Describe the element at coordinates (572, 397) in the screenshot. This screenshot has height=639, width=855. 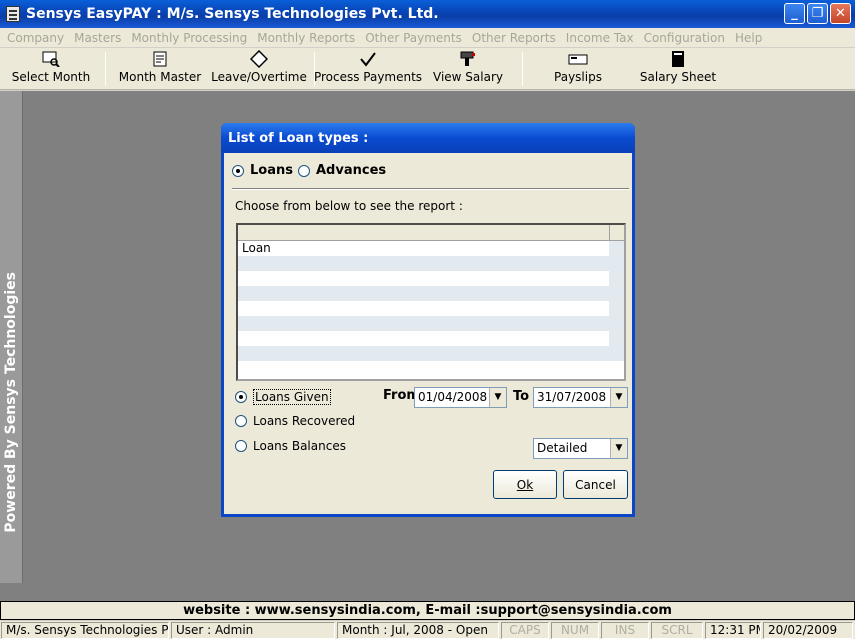
I see `to-date-value: 31/07/2008` at that location.